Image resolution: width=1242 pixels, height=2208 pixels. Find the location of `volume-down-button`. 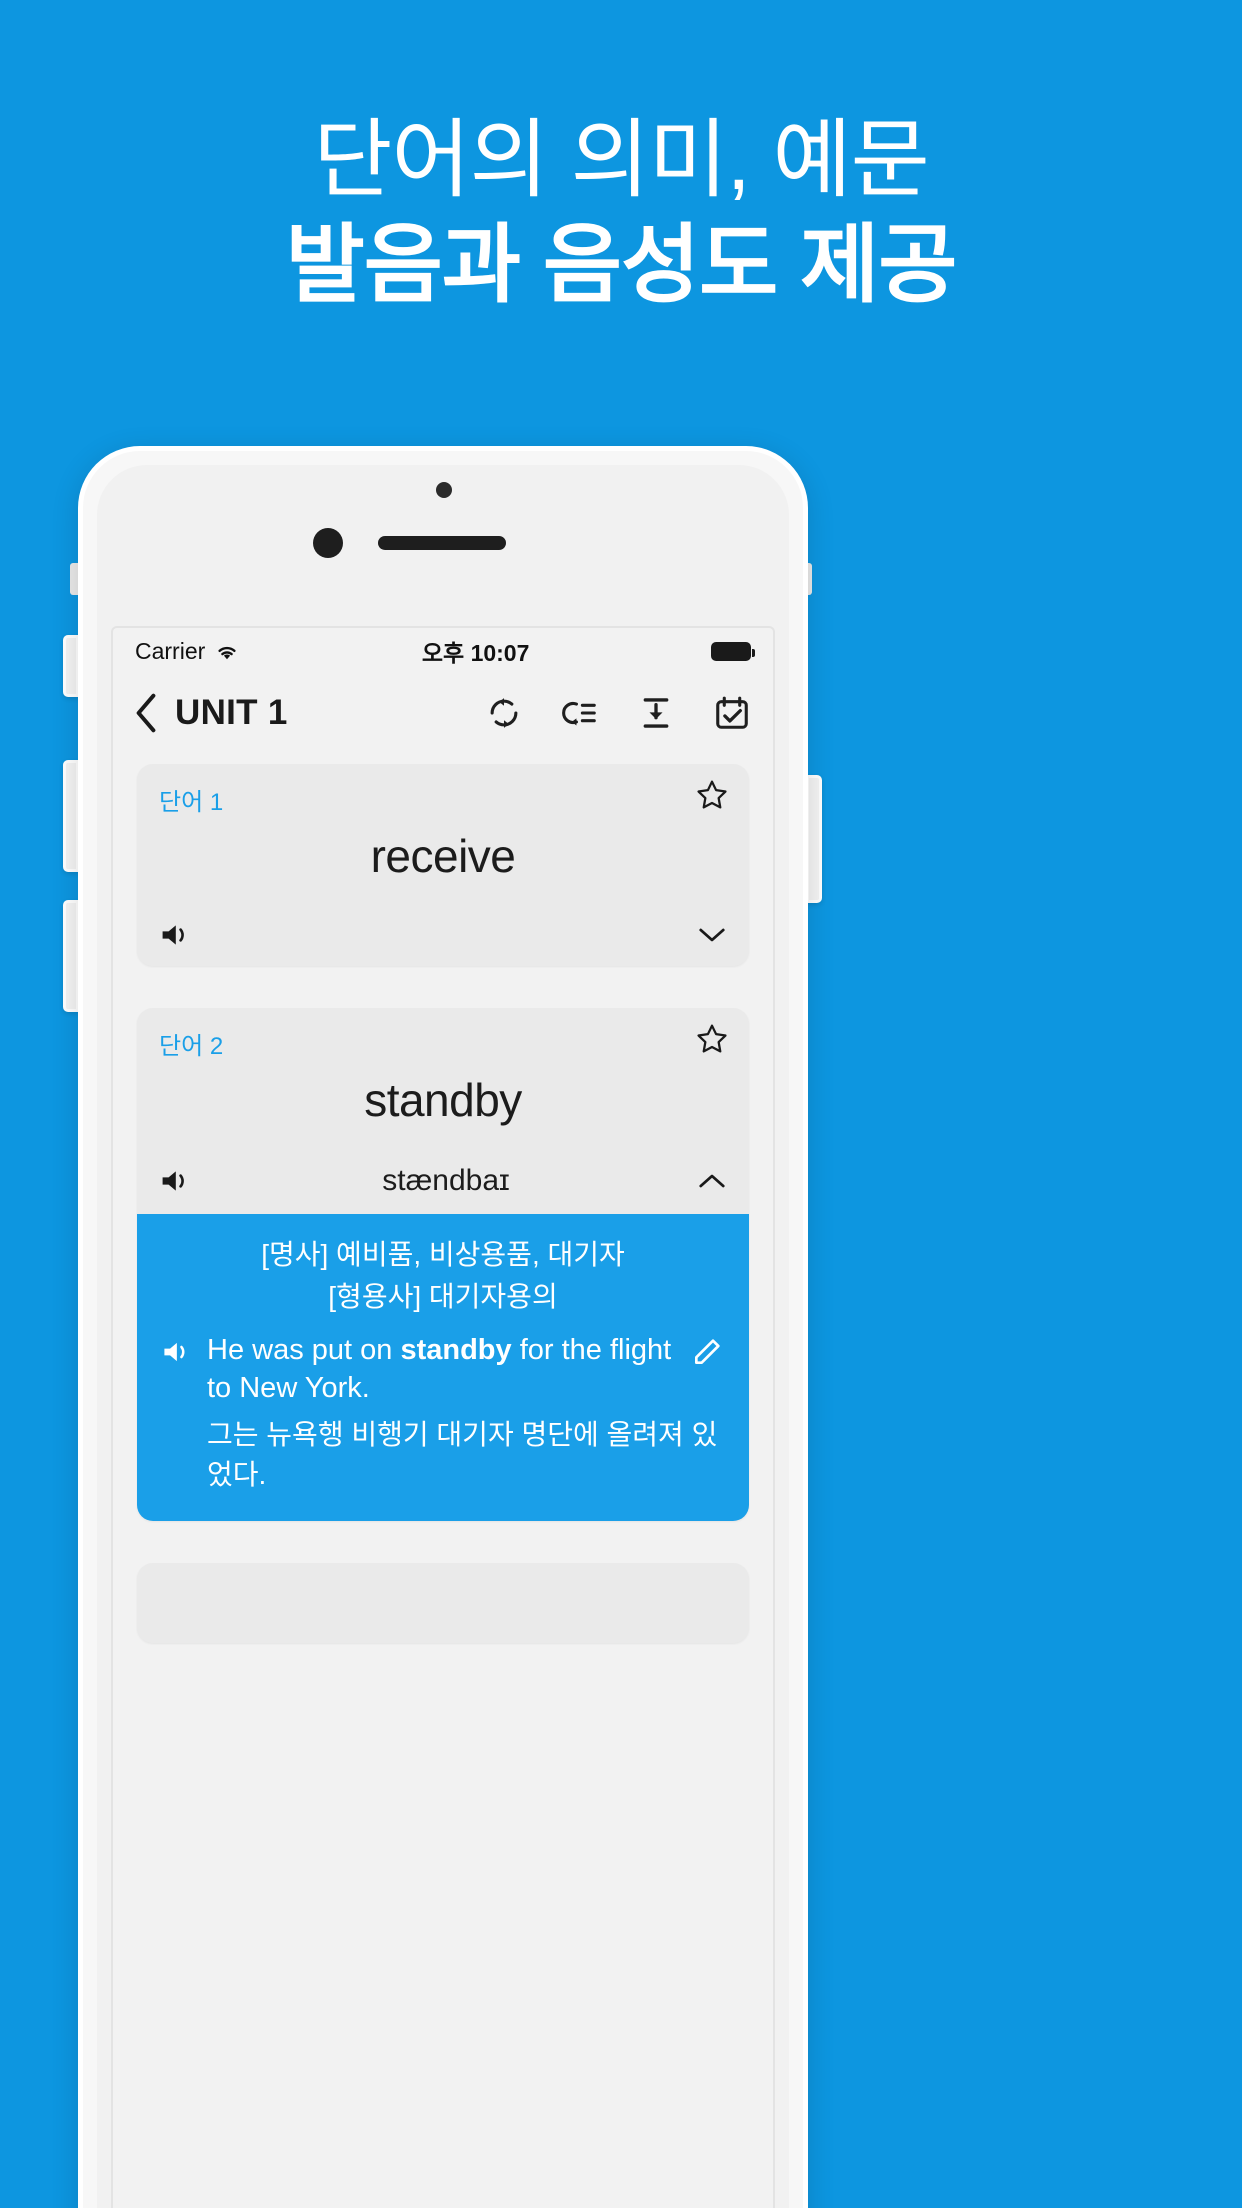

volume-down-button is located at coordinates (71, 956).